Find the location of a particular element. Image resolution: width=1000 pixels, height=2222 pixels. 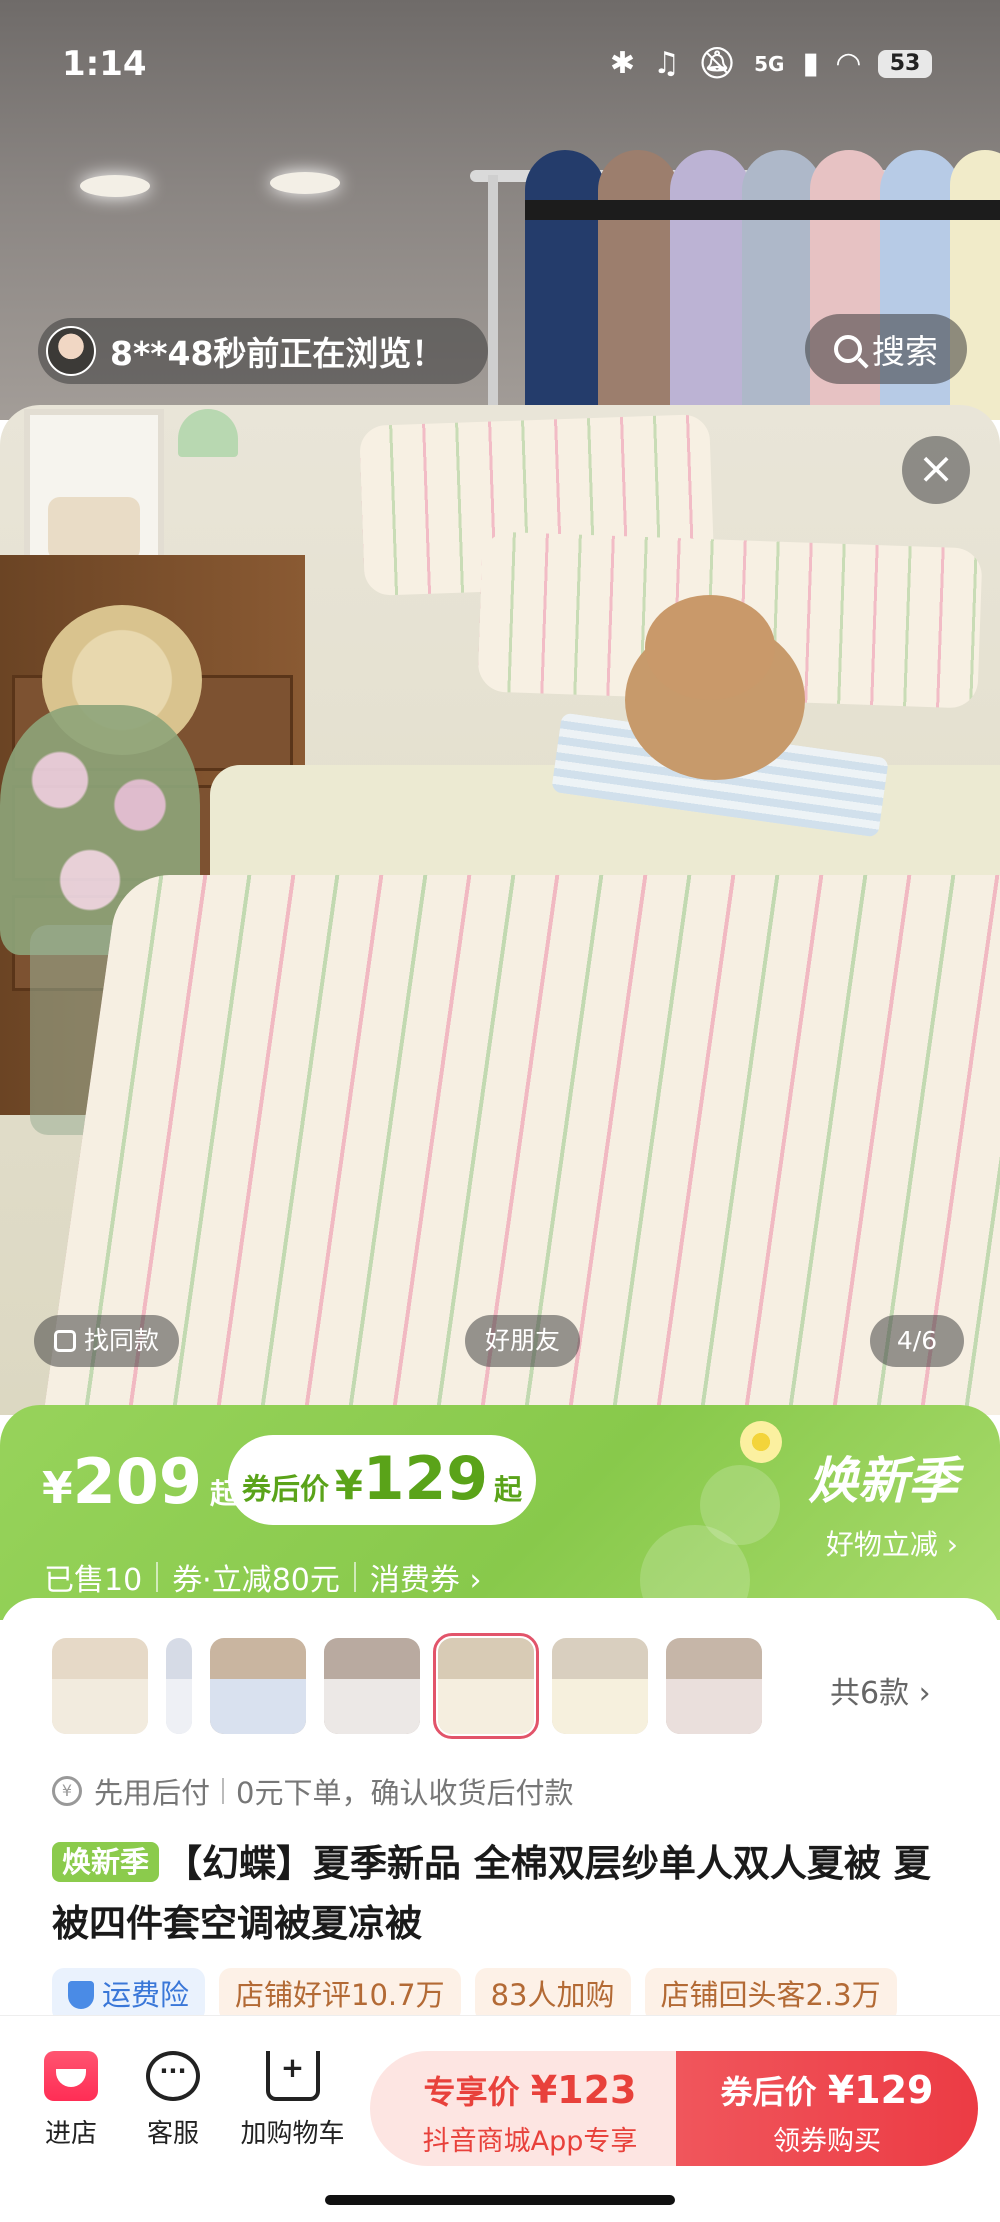

consumer-coupon-label: 消费券 is located at coordinates (414, 1580).